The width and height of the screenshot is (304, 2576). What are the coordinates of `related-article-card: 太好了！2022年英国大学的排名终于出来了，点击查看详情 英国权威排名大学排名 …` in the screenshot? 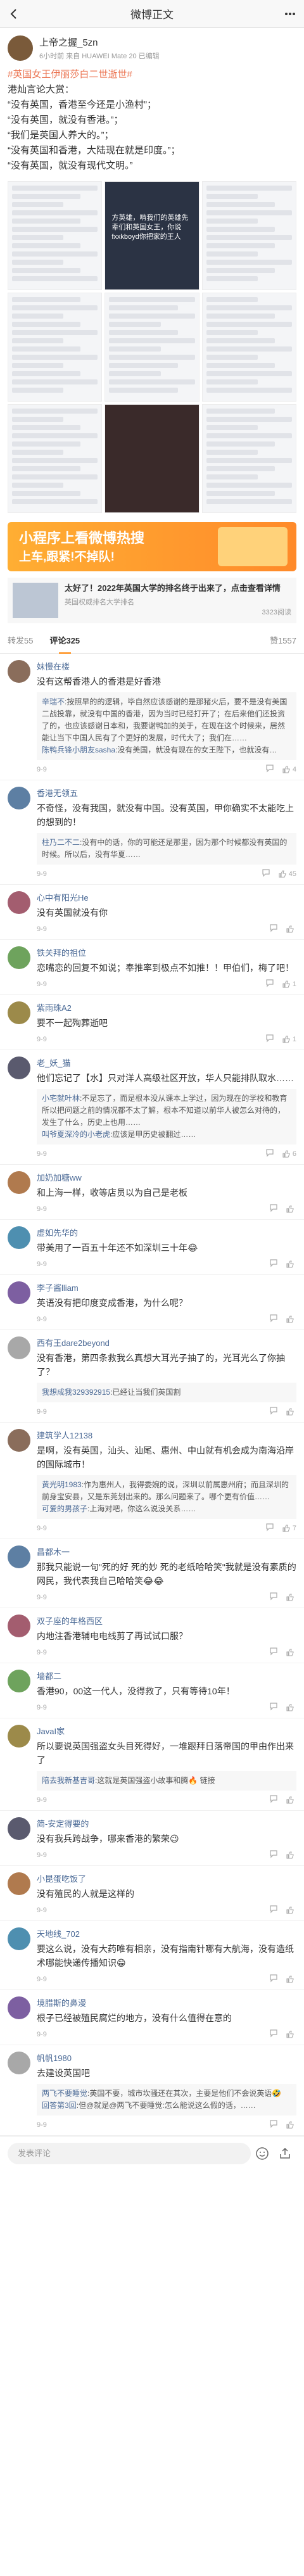 It's located at (152, 600).